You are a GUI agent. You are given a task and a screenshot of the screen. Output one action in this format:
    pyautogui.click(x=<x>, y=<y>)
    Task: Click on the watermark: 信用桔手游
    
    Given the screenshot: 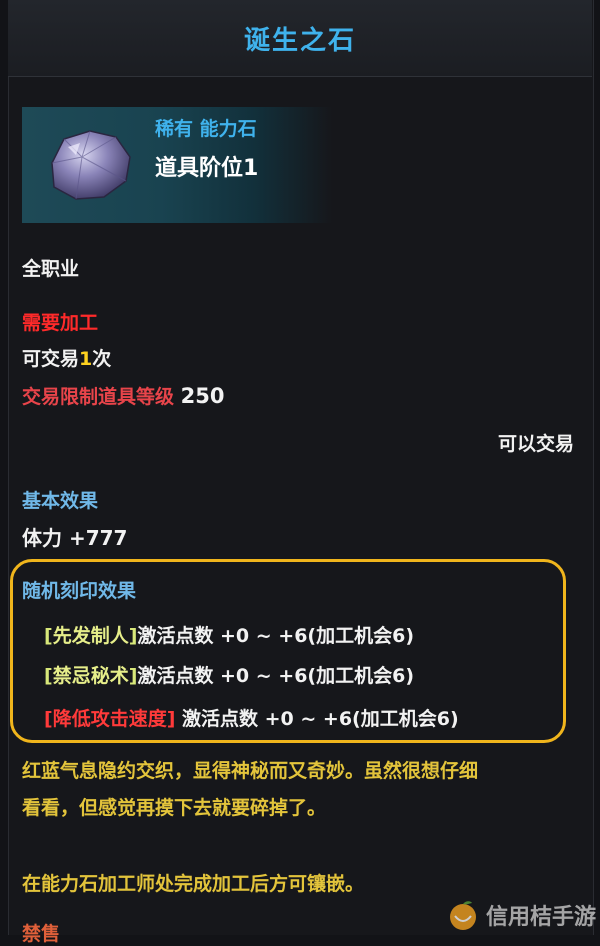 What is the action you would take?
    pyautogui.click(x=521, y=915)
    